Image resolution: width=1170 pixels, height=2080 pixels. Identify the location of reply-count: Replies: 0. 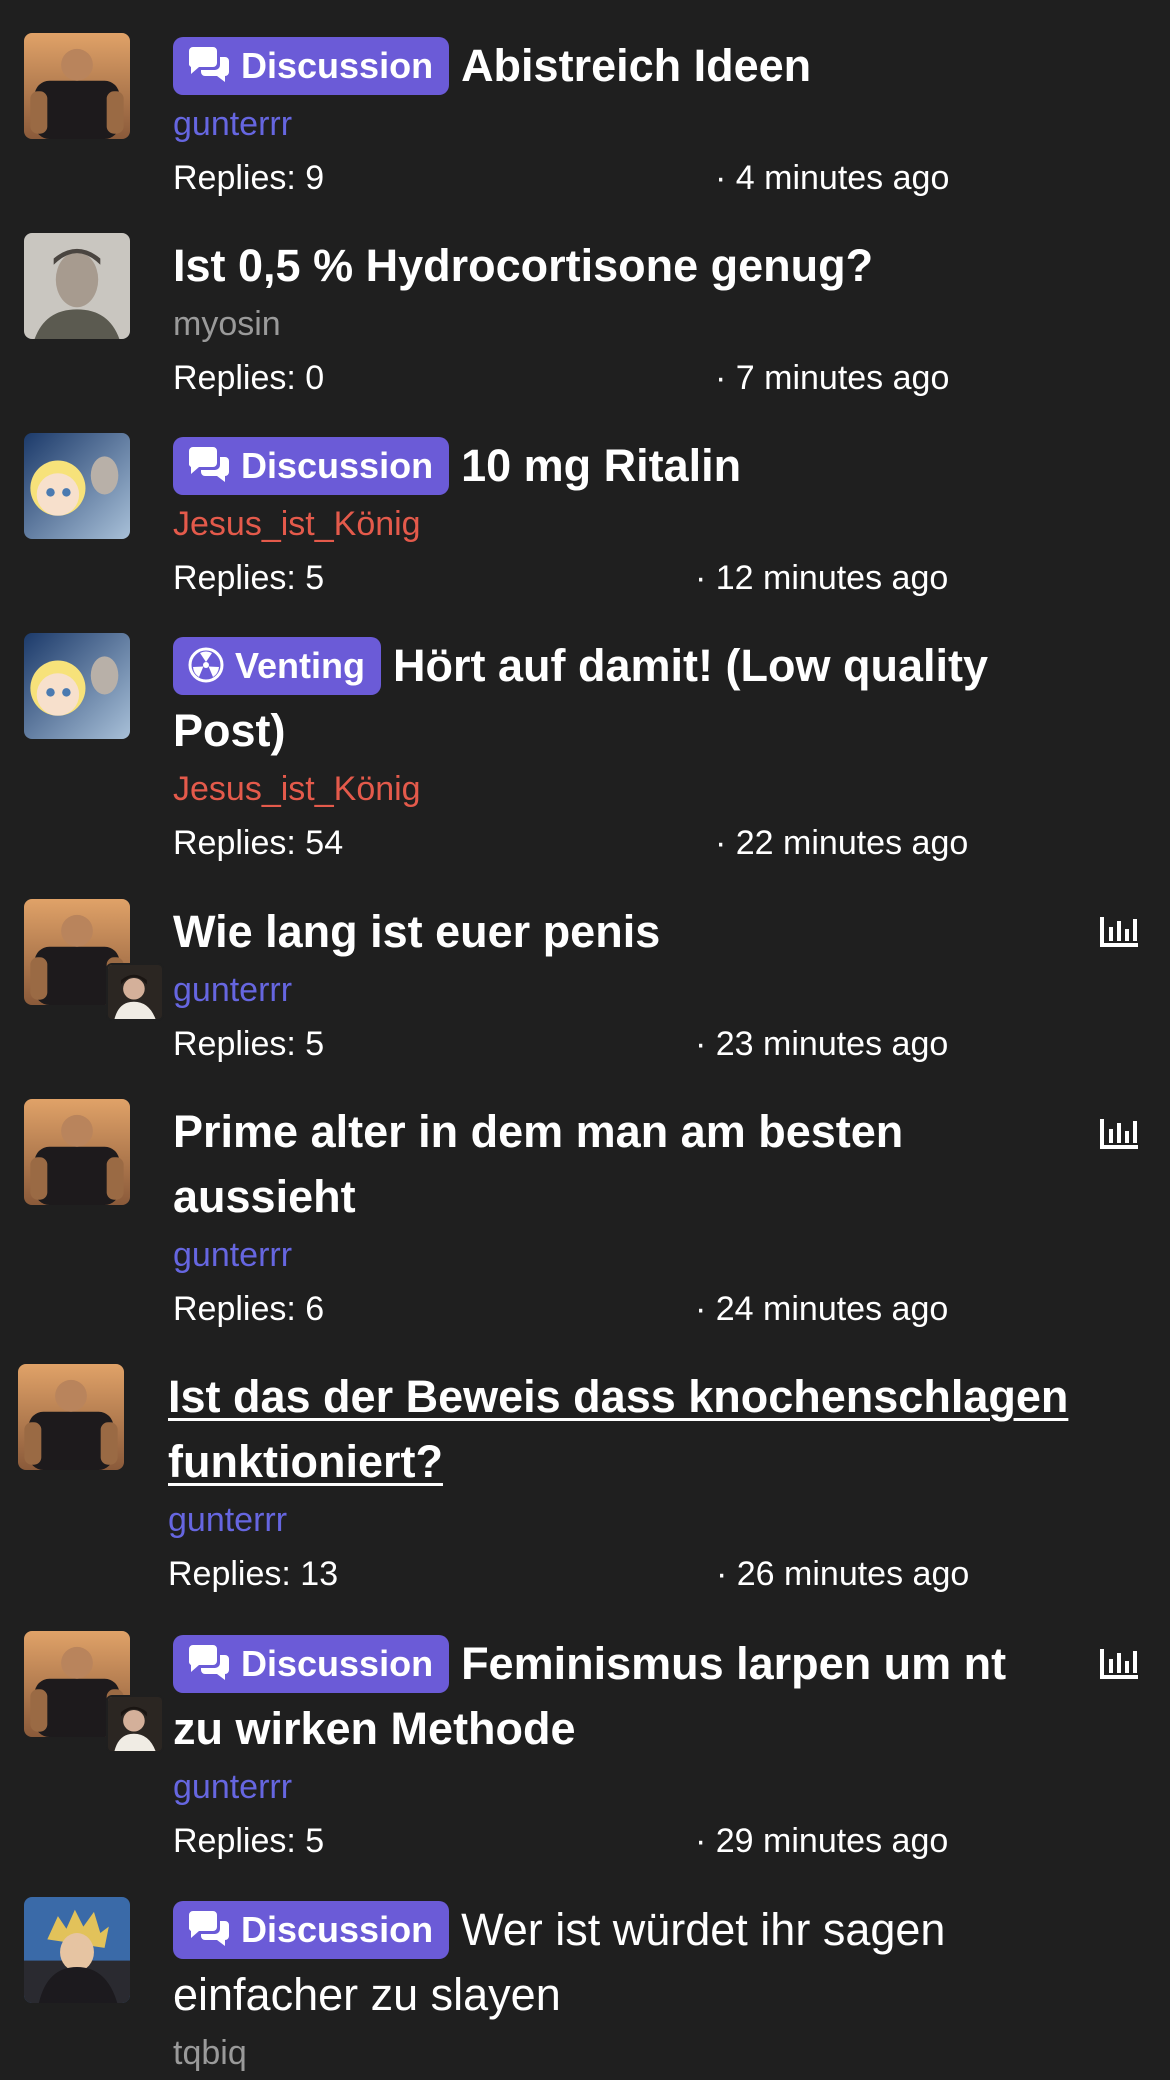
(249, 378).